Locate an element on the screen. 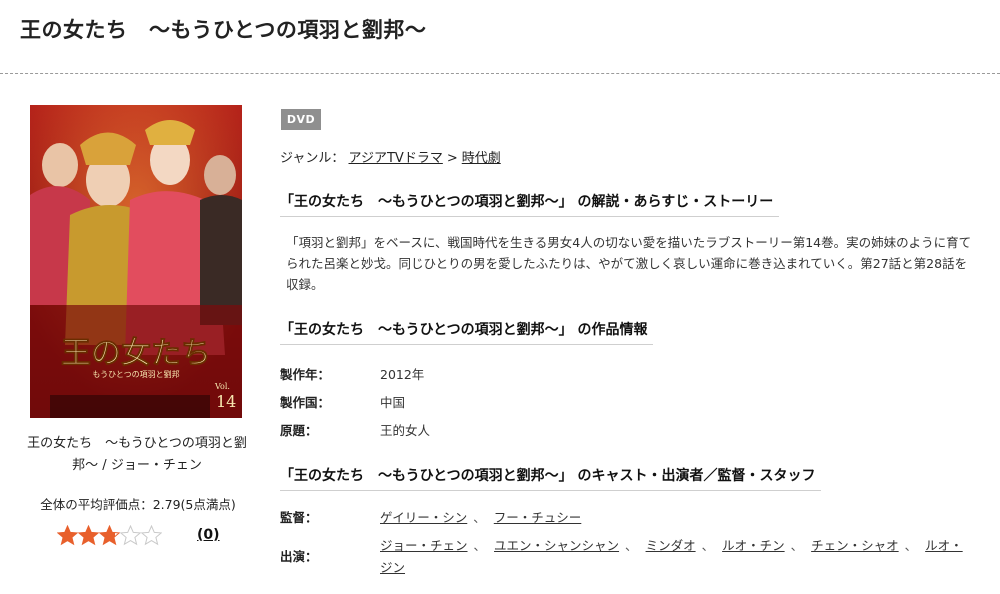 The width and height of the screenshot is (1000, 594). cast-link: チェン・シャオ is located at coordinates (855, 545).